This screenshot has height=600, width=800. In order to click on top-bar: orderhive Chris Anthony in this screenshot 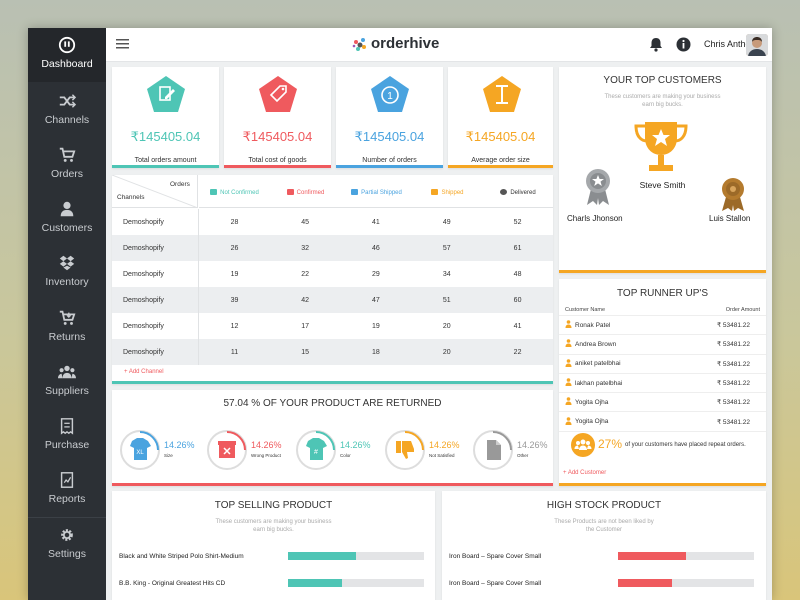, I will do `click(439, 45)`.